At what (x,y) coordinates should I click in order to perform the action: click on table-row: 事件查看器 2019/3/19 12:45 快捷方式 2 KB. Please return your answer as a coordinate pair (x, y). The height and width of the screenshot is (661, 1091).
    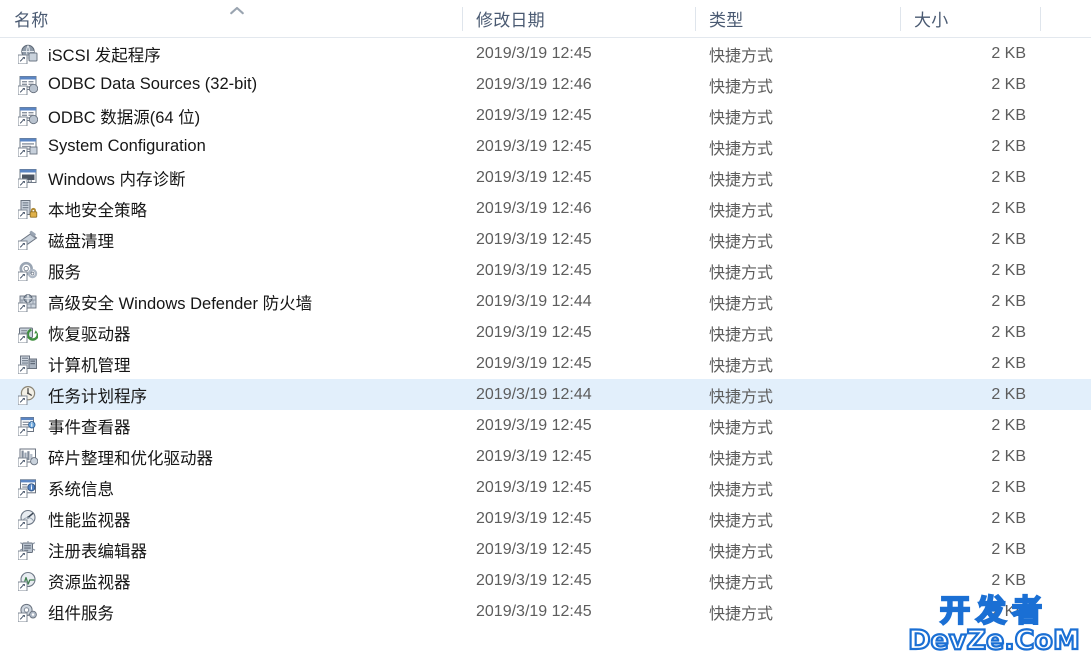
    Looking at the image, I should click on (545, 425).